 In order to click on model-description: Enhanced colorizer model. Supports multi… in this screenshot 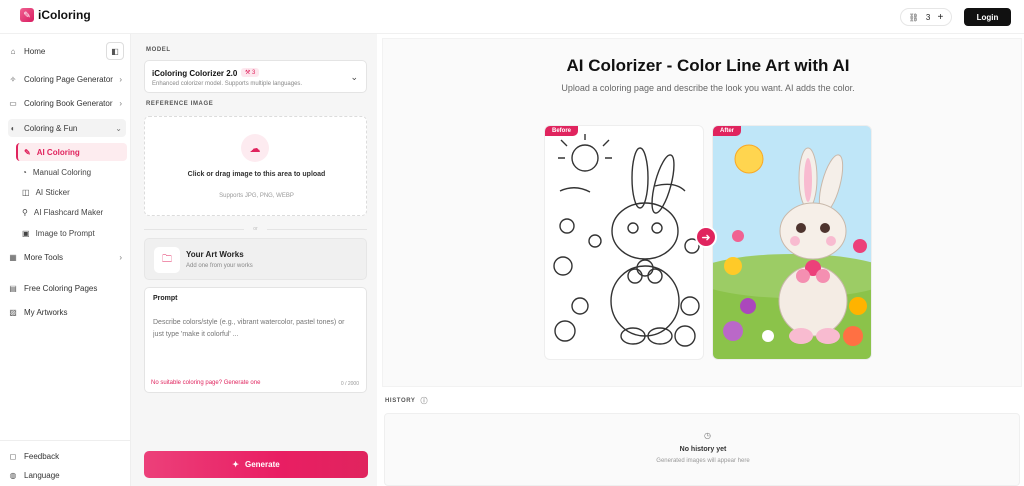, I will do `click(227, 84)`.